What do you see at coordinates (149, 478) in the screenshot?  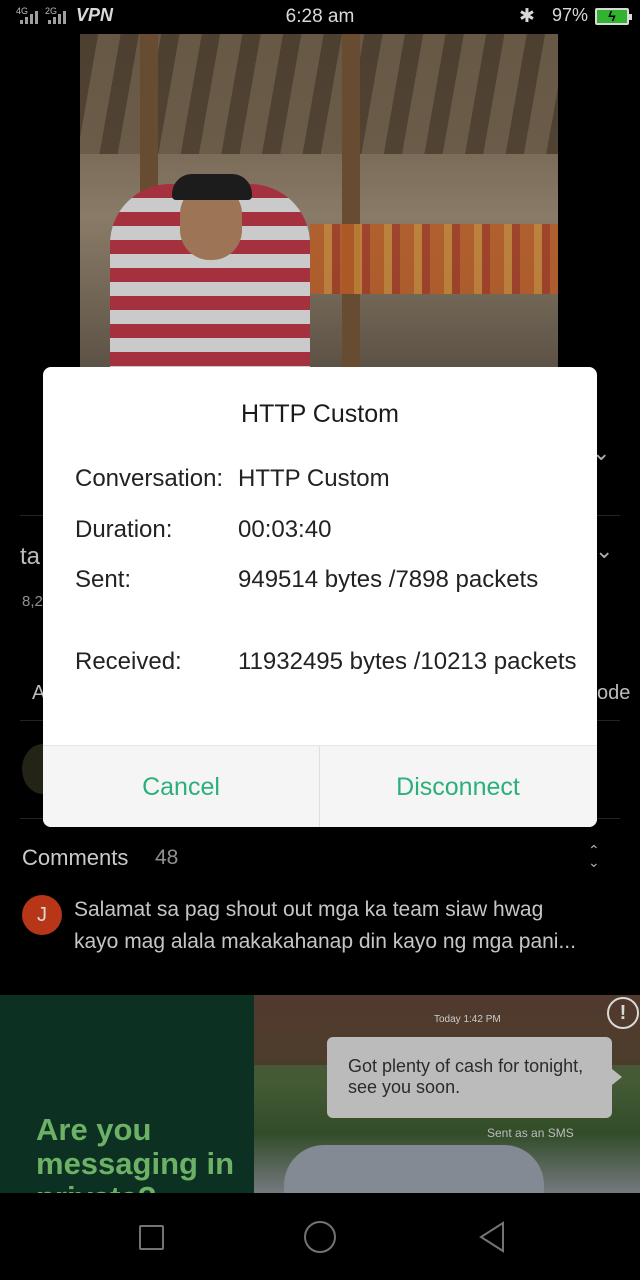 I see `conversation-label: Conversation:` at bounding box center [149, 478].